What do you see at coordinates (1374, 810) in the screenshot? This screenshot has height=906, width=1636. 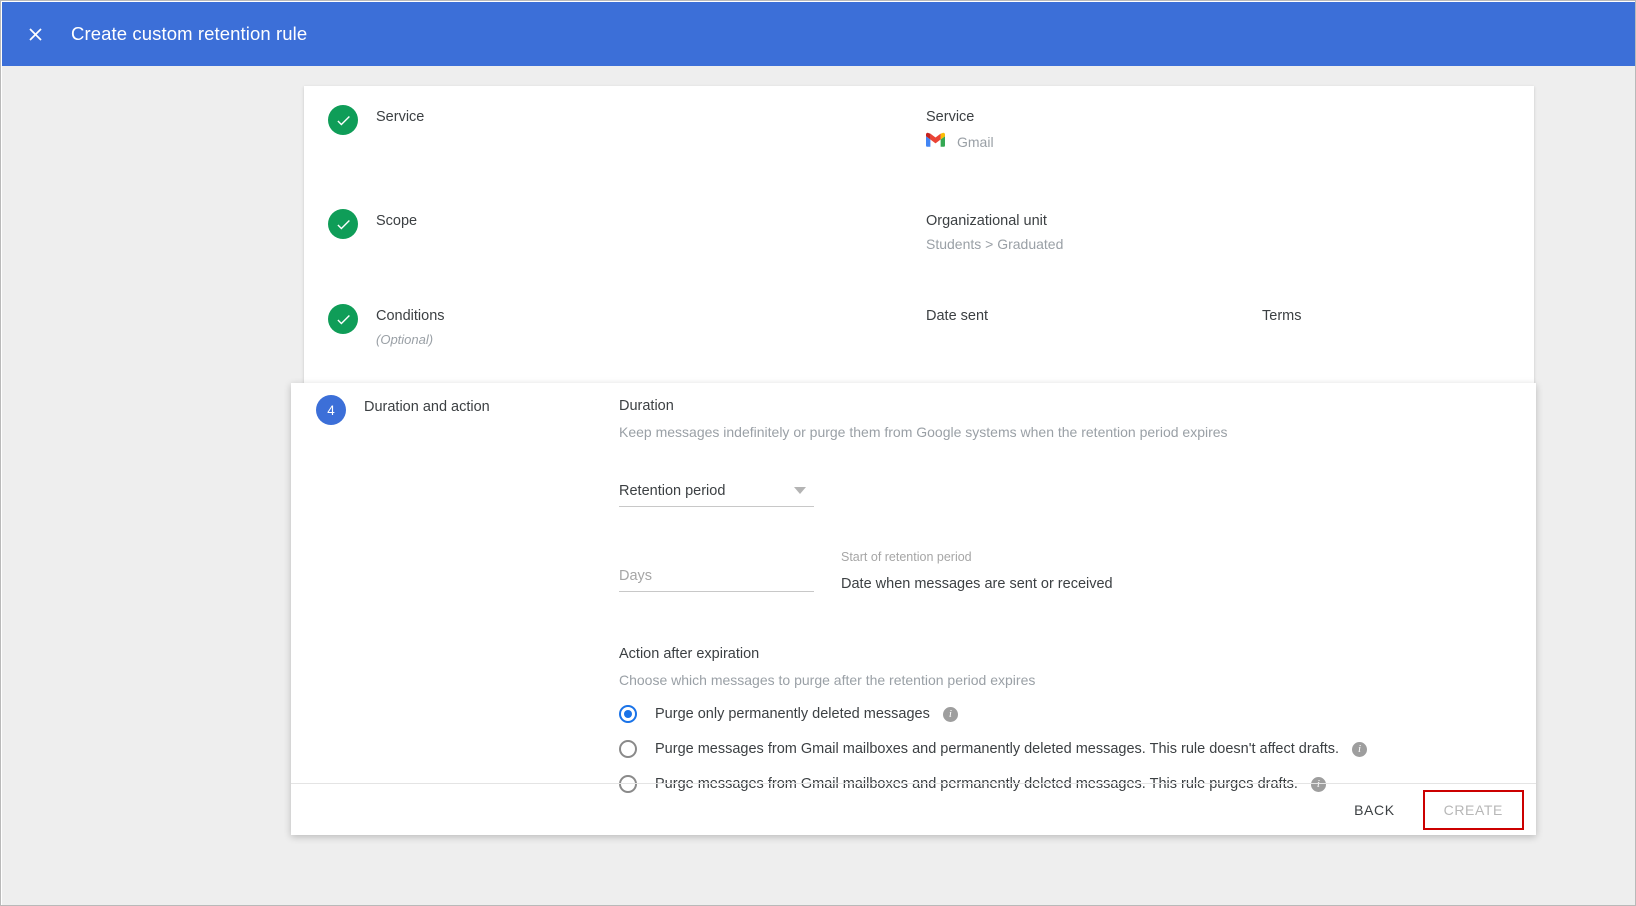 I see `back-button: BACK` at bounding box center [1374, 810].